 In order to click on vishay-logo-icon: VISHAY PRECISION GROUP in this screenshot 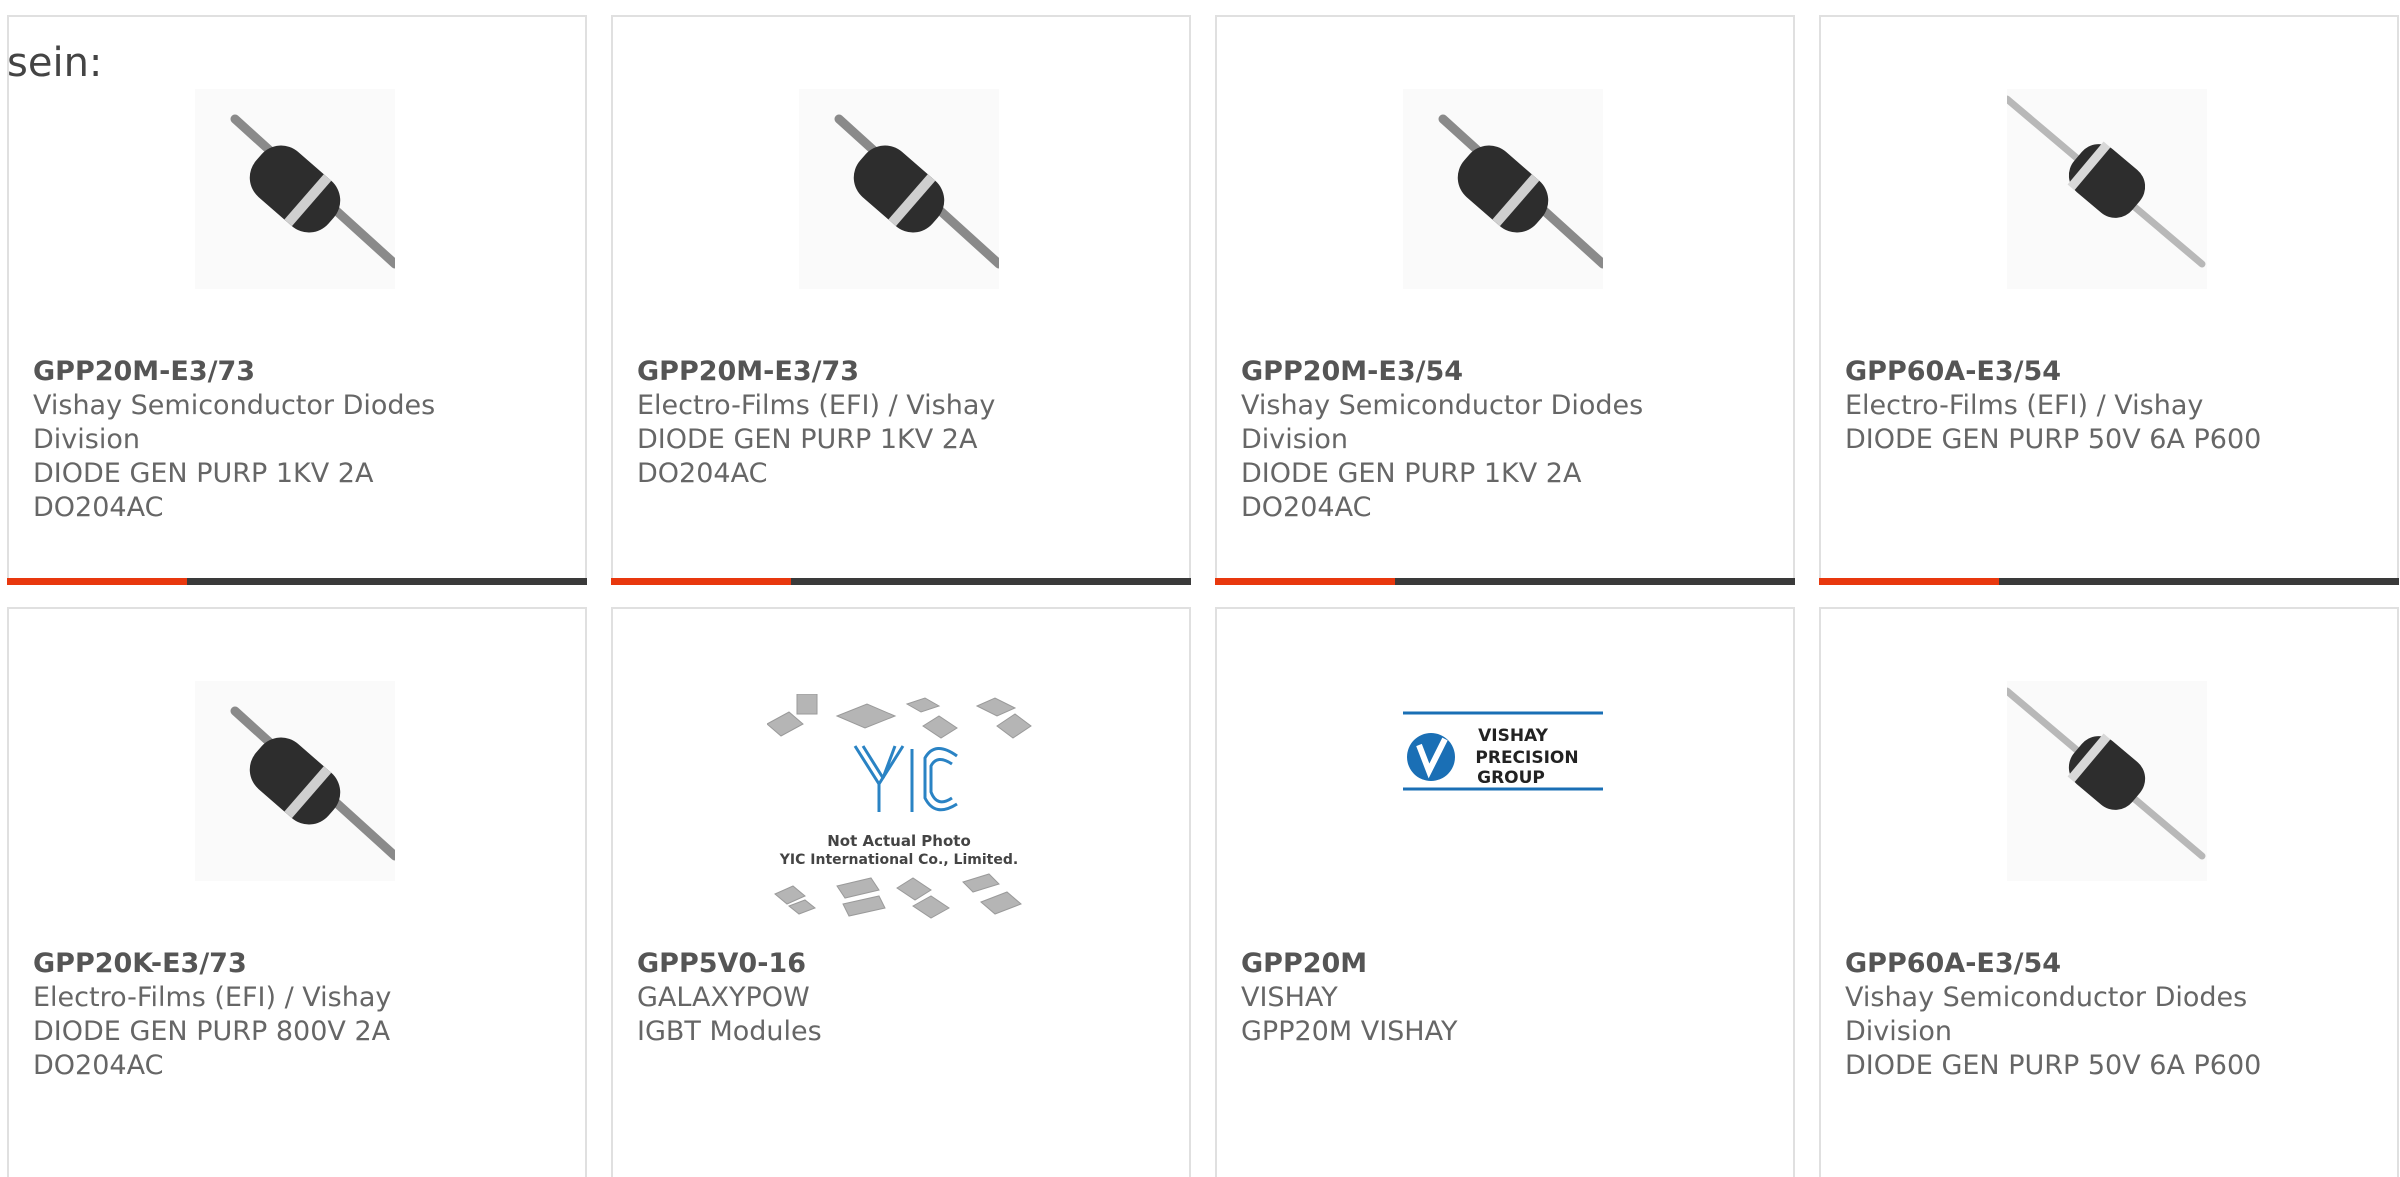, I will do `click(1503, 751)`.